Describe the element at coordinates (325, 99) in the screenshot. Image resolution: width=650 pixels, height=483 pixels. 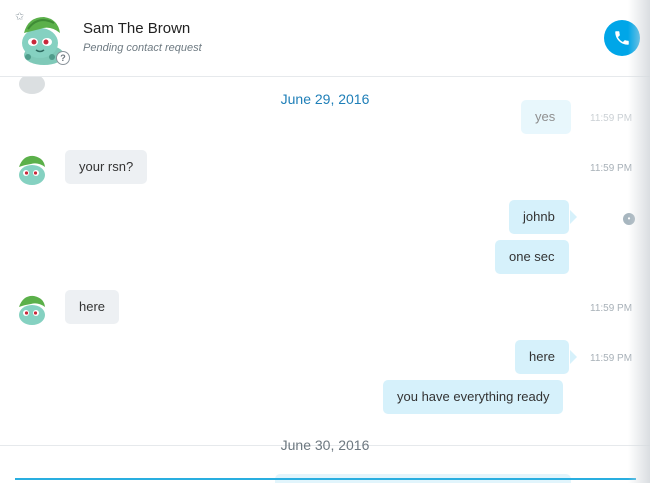
I see `date-separator: June 29, 2016` at that location.